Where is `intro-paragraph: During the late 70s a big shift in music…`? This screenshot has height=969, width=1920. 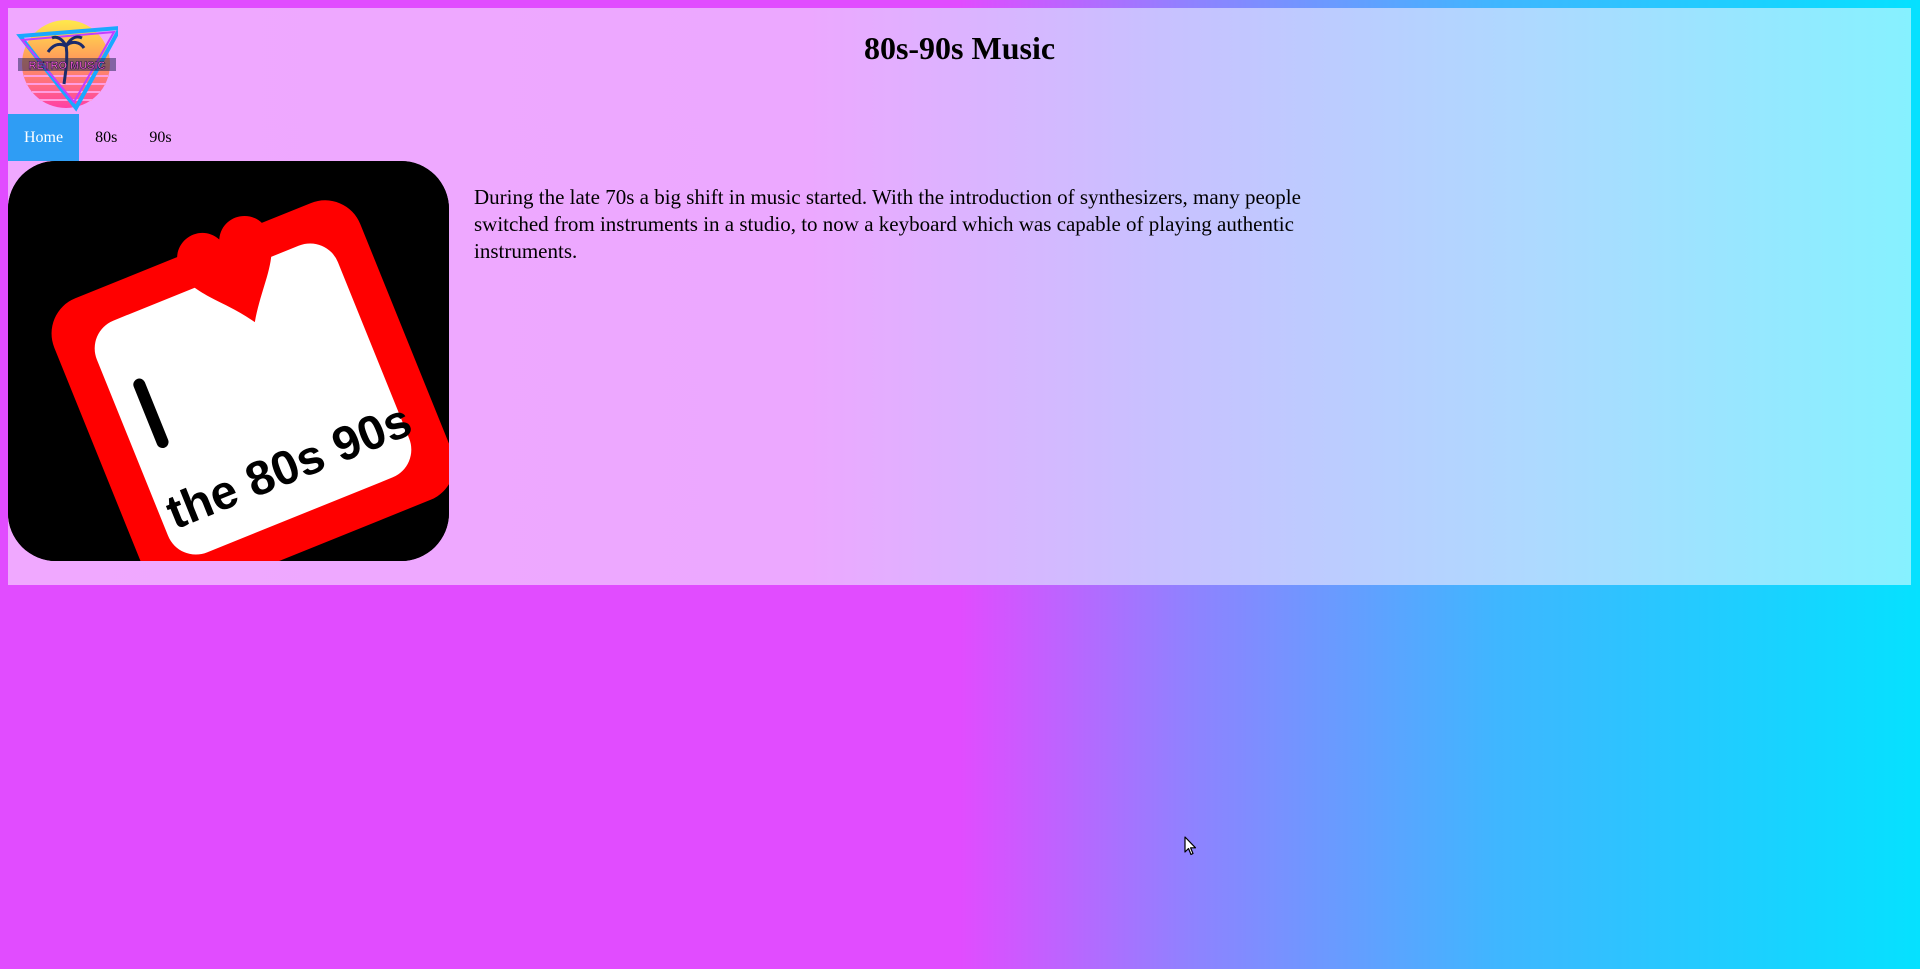
intro-paragraph: During the late 70s a big shift in music… is located at coordinates (887, 224).